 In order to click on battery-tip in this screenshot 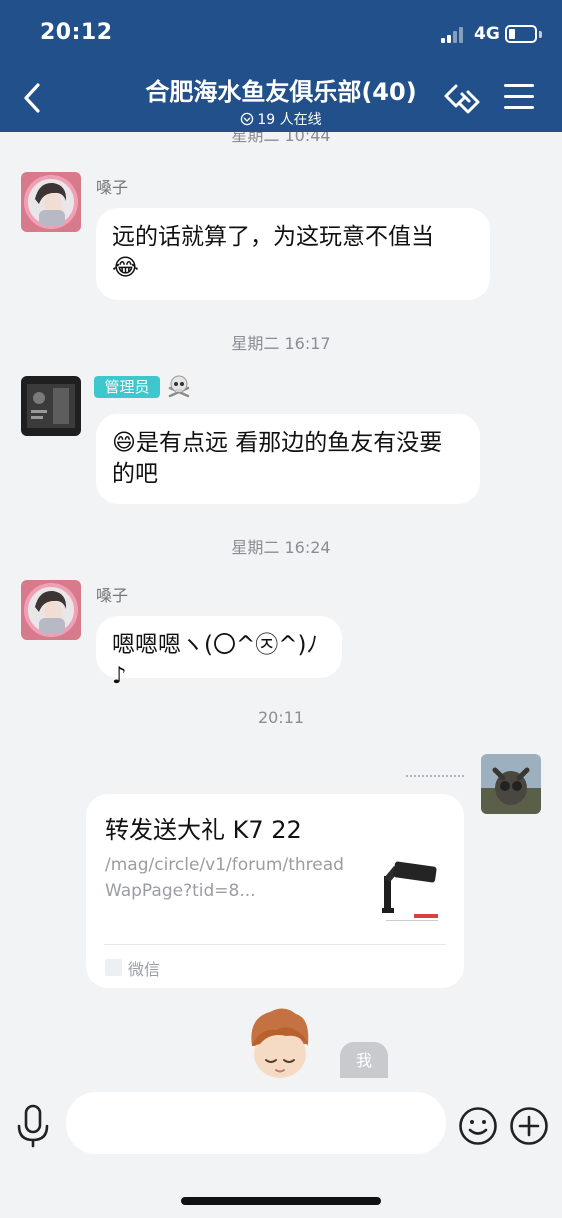, I will do `click(540, 34)`.